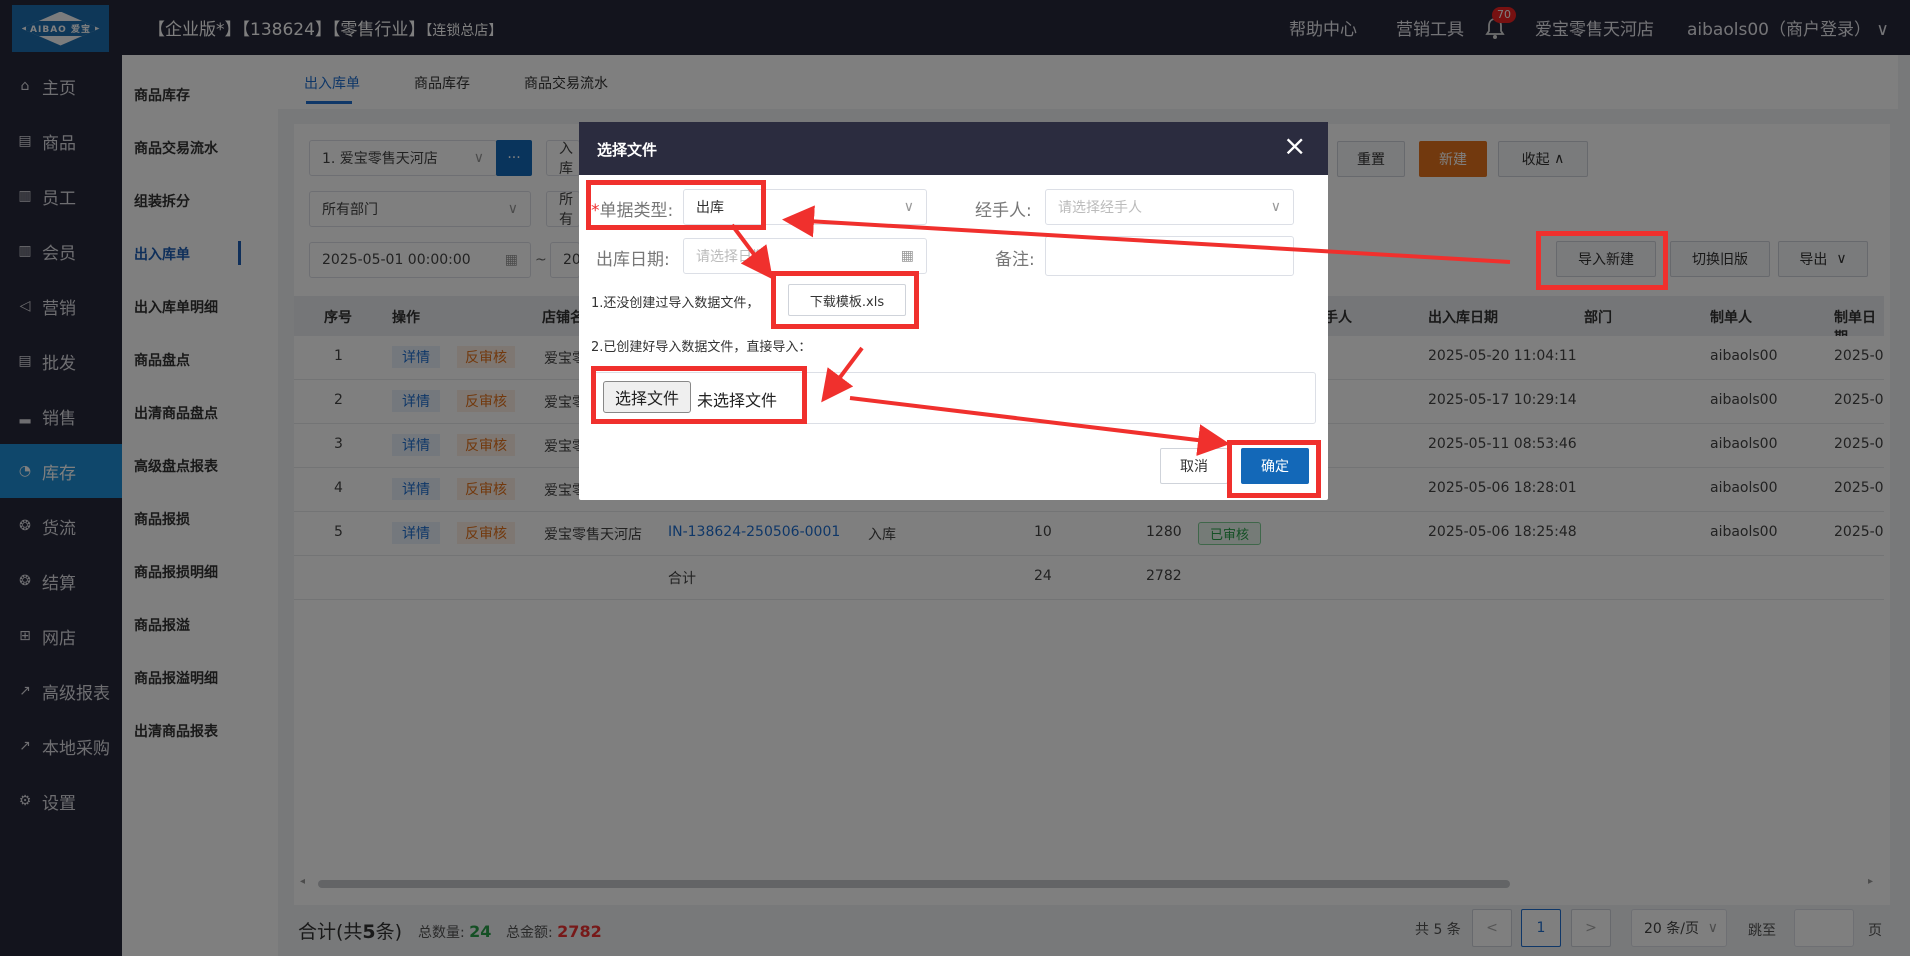 The width and height of the screenshot is (1910, 956). I want to click on arrow-download-to-choose, so click(842, 374).